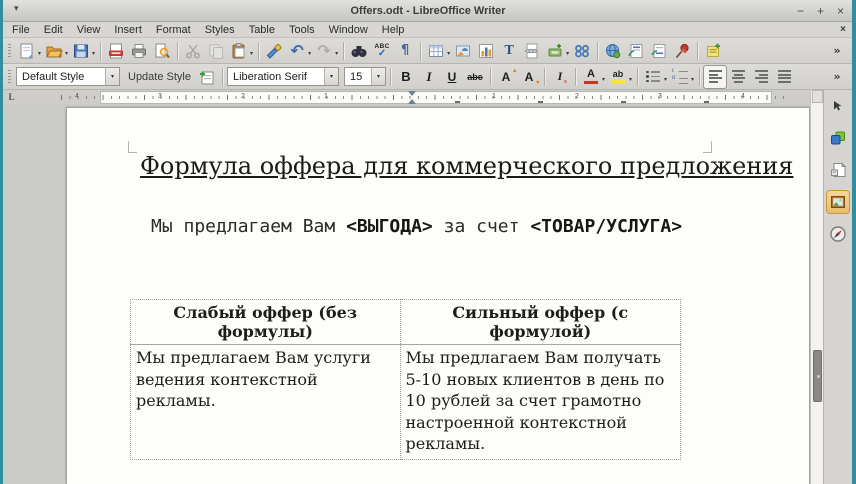 The width and height of the screenshot is (856, 484). What do you see at coordinates (448, 53) in the screenshot?
I see `insert-table-dropdown: ▾` at bounding box center [448, 53].